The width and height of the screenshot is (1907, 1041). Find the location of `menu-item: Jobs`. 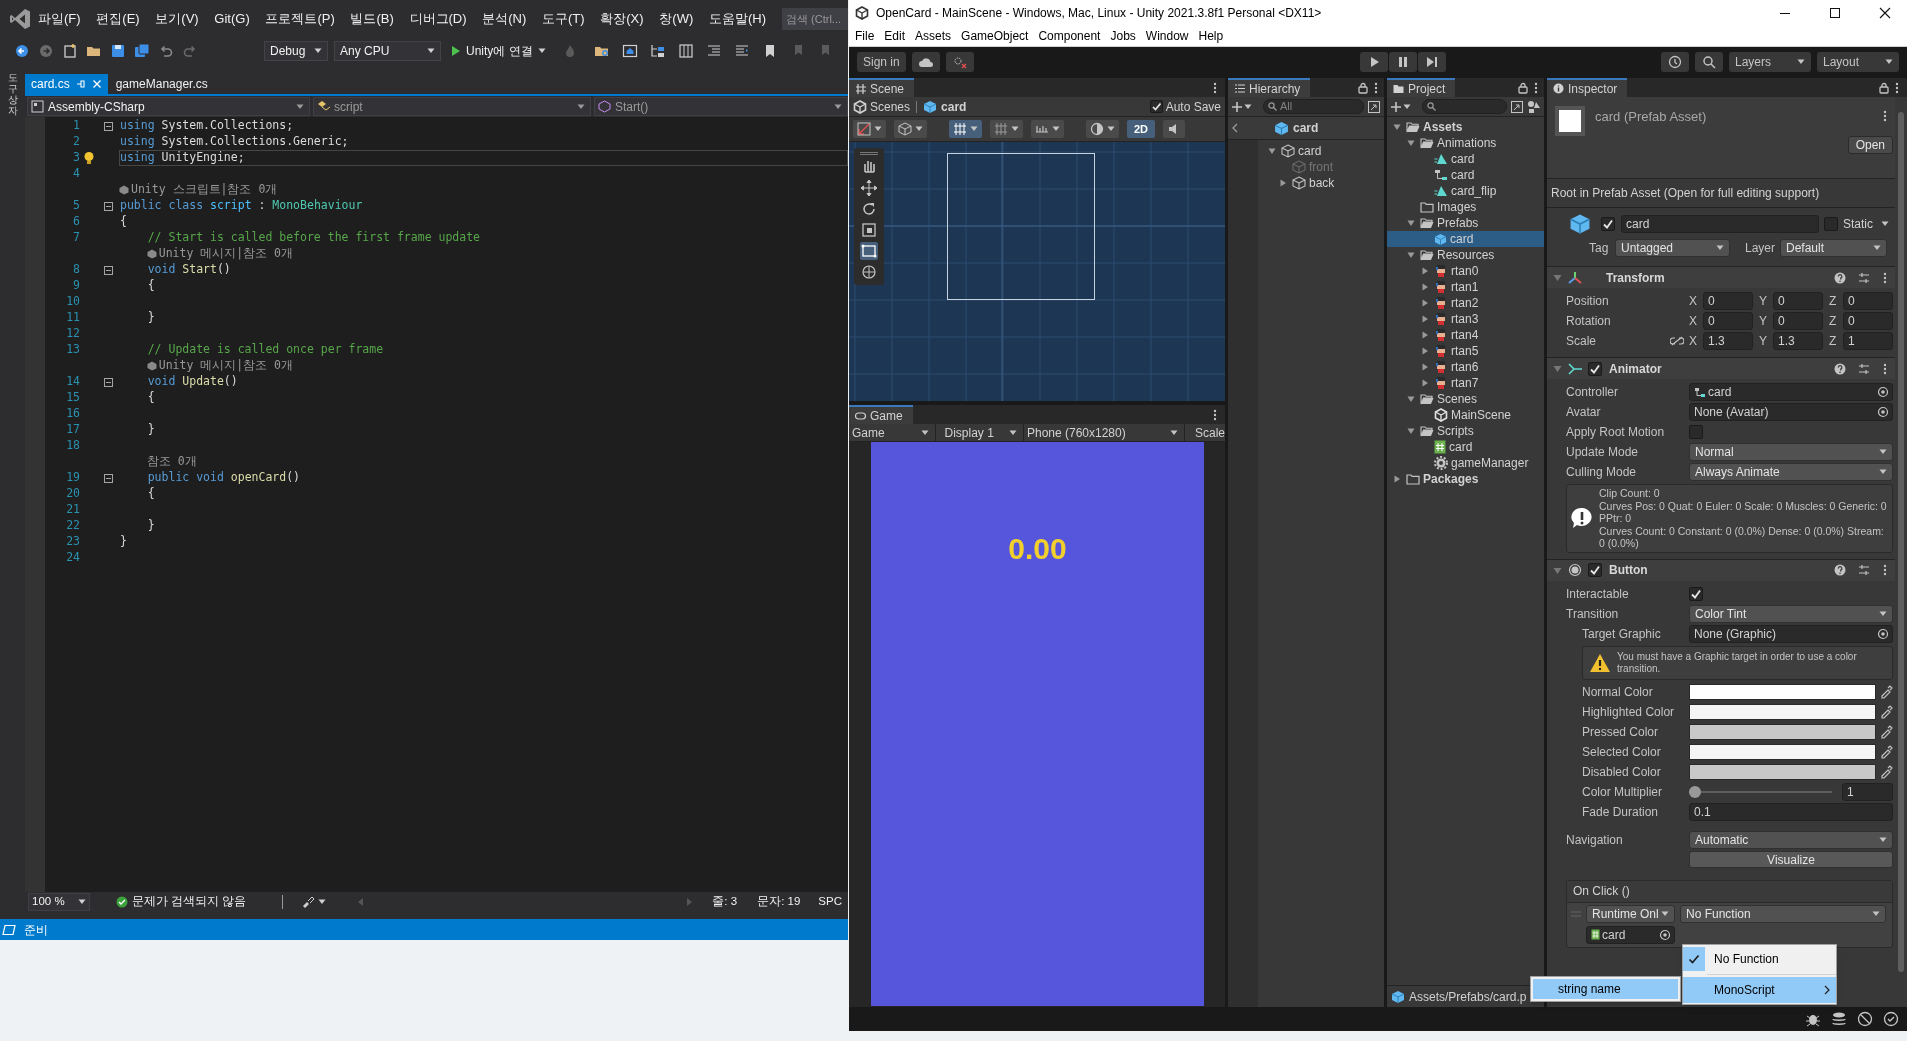

menu-item: Jobs is located at coordinates (1123, 36).